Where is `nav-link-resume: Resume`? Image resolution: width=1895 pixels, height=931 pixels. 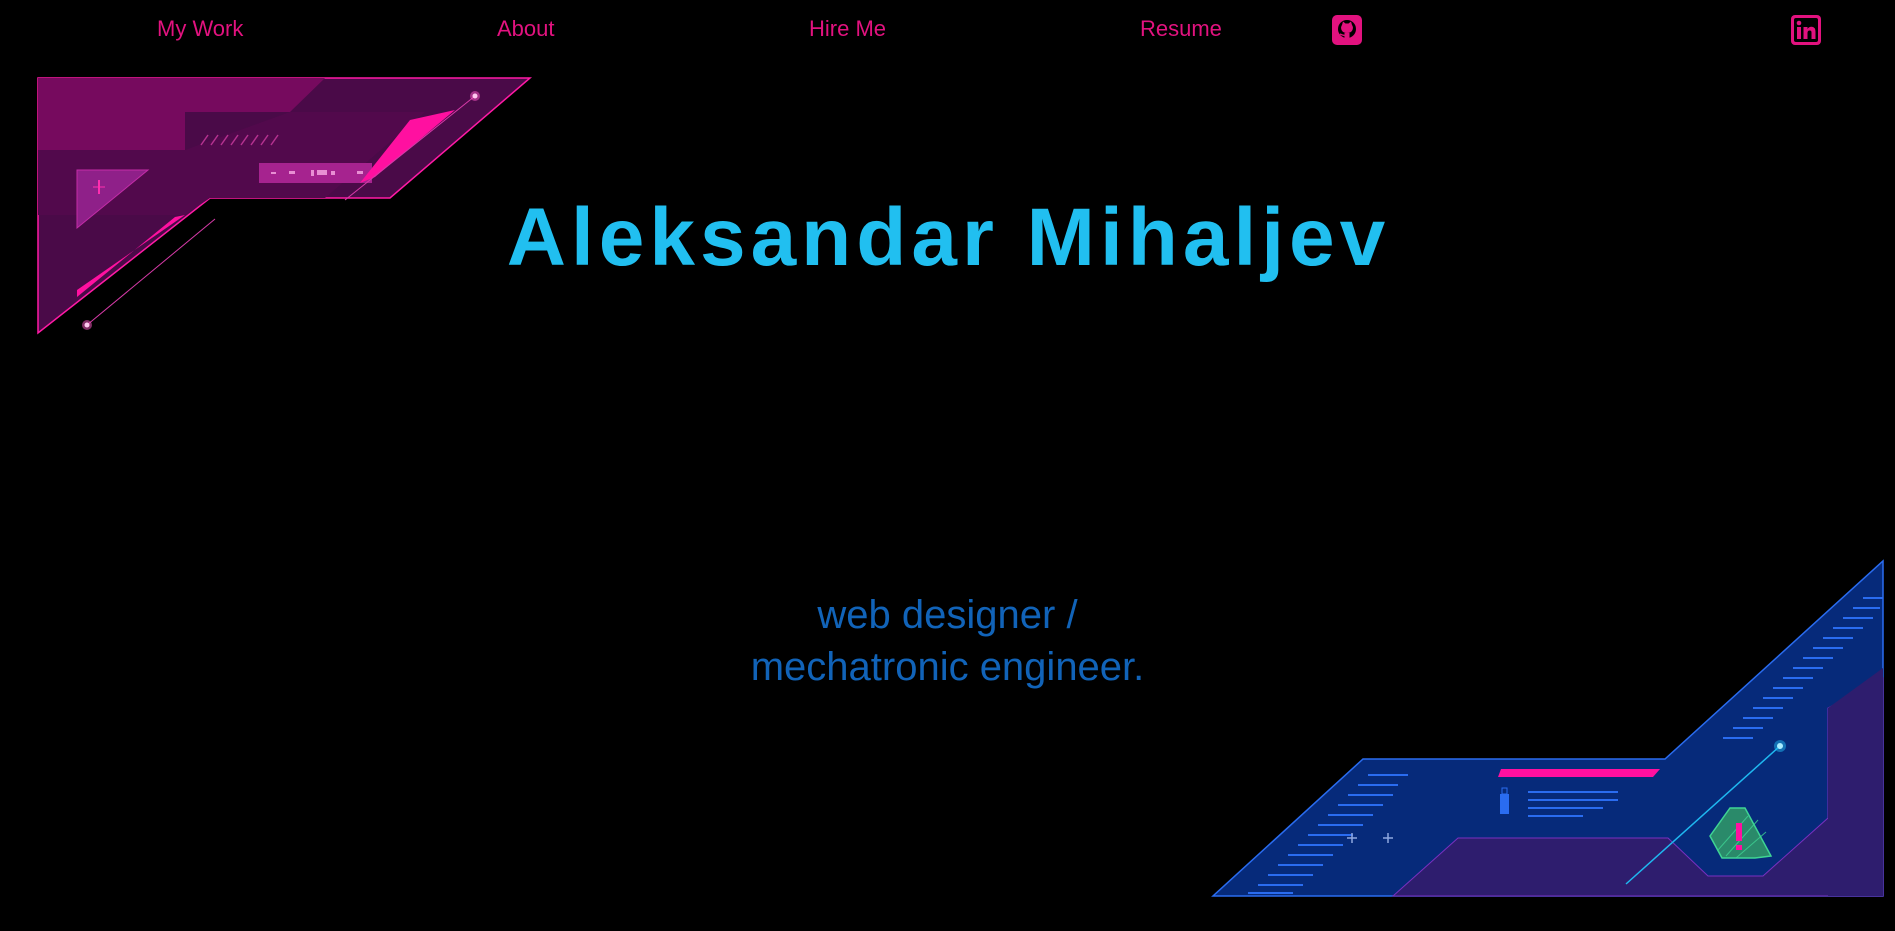 nav-link-resume: Resume is located at coordinates (1181, 29).